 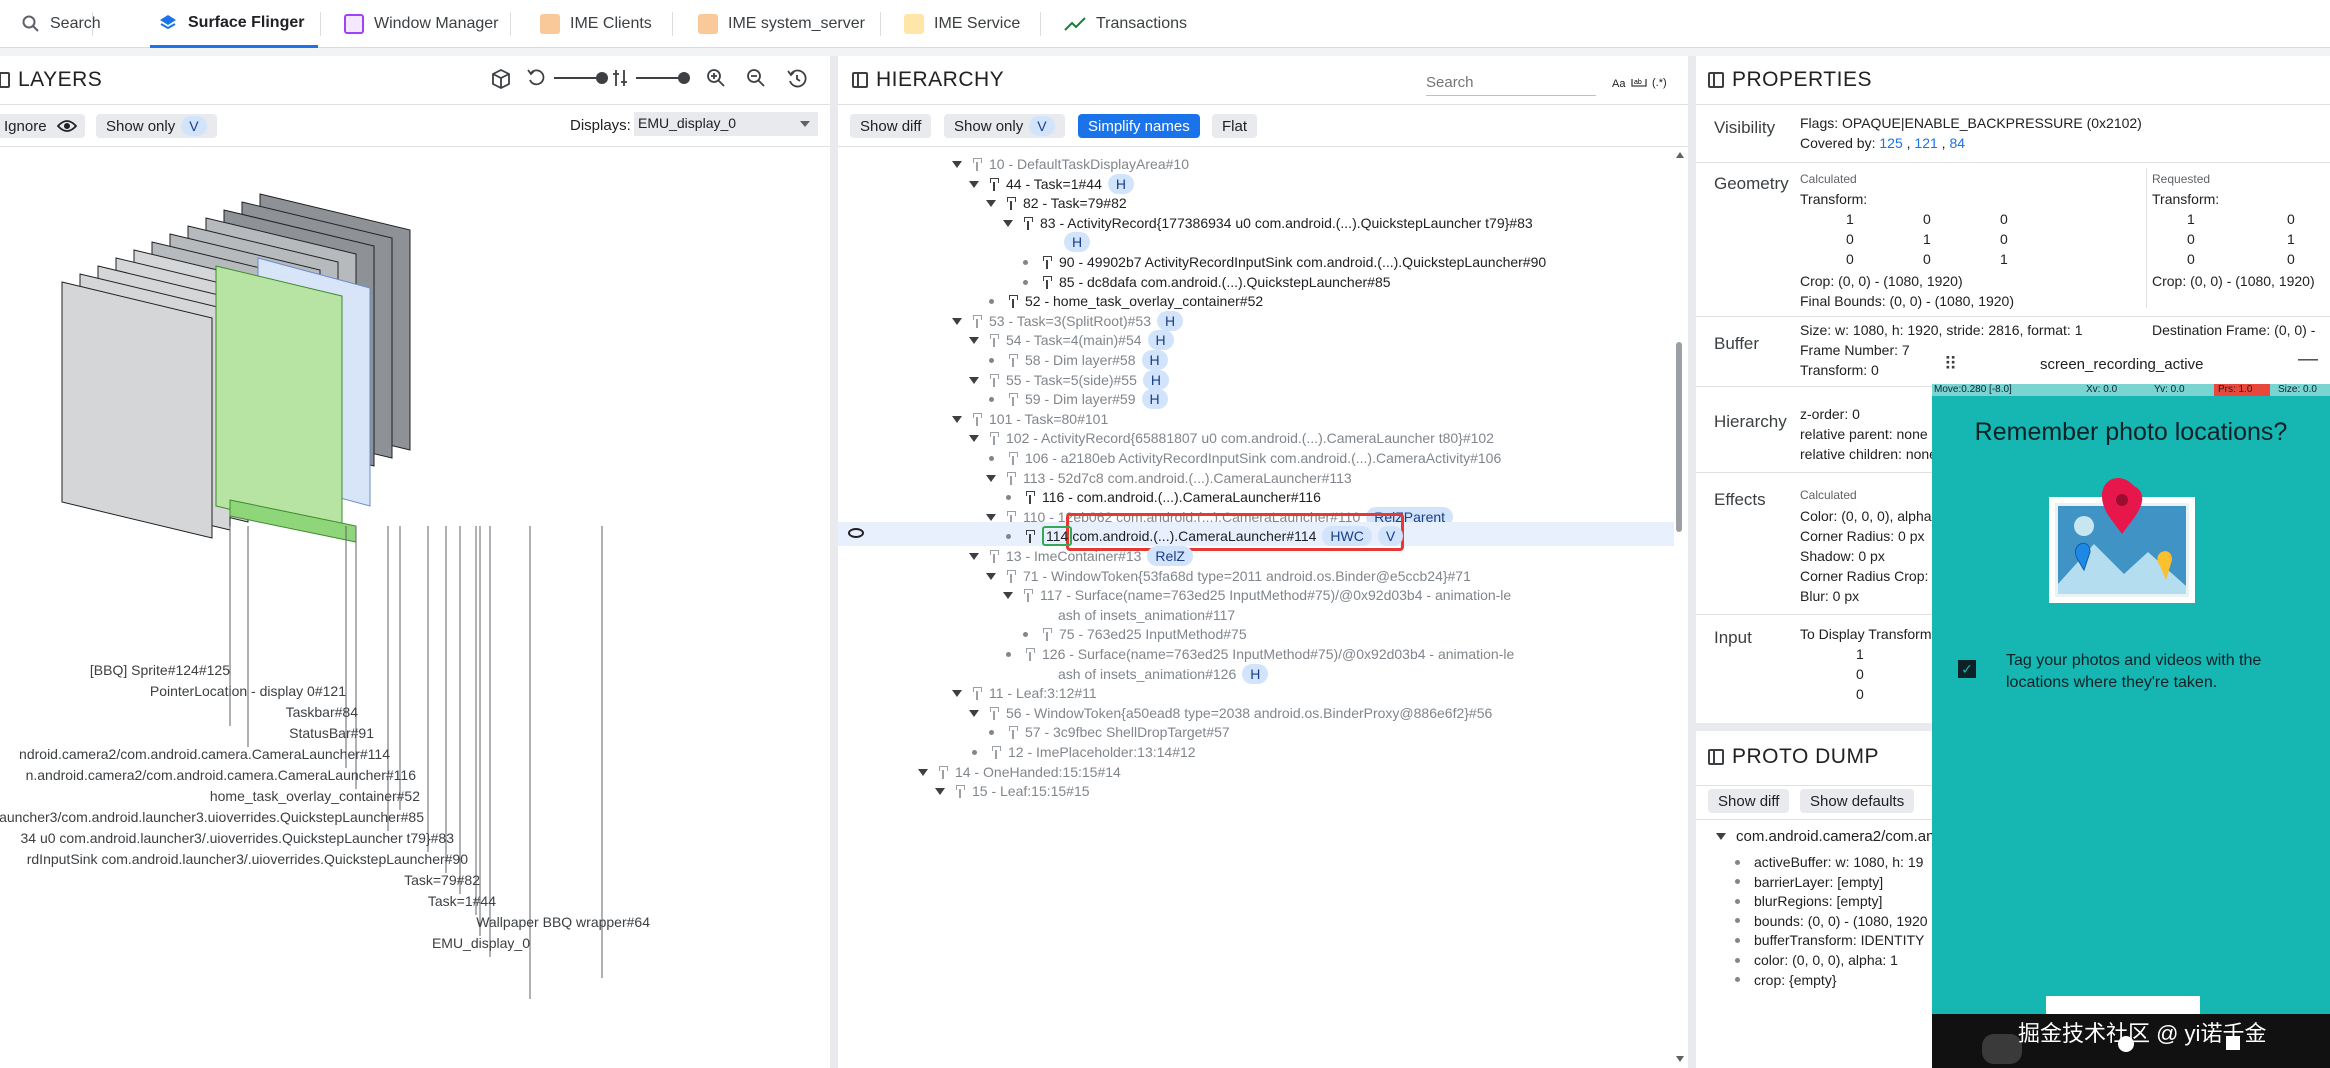 I want to click on ok-button-bar, so click(x=2123, y=1005).